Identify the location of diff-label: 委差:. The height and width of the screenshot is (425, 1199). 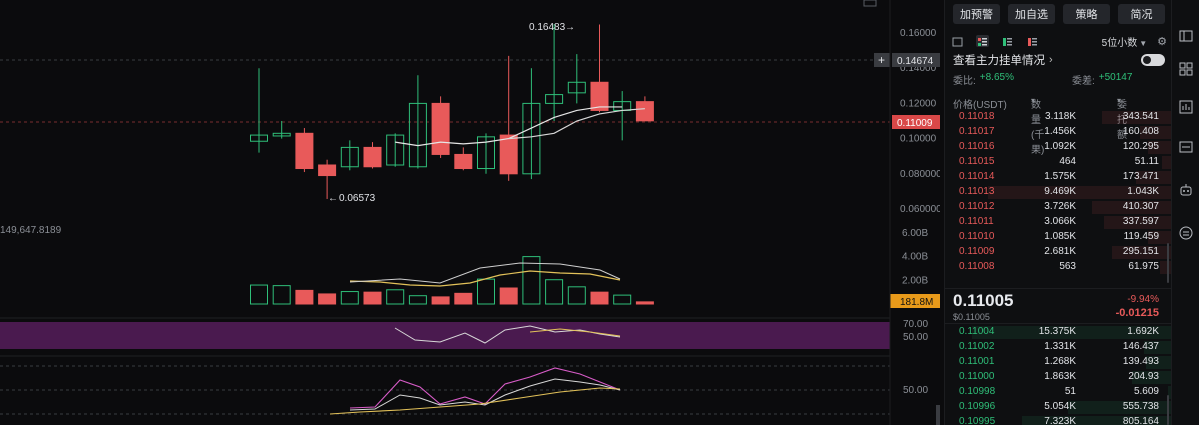
(1083, 81).